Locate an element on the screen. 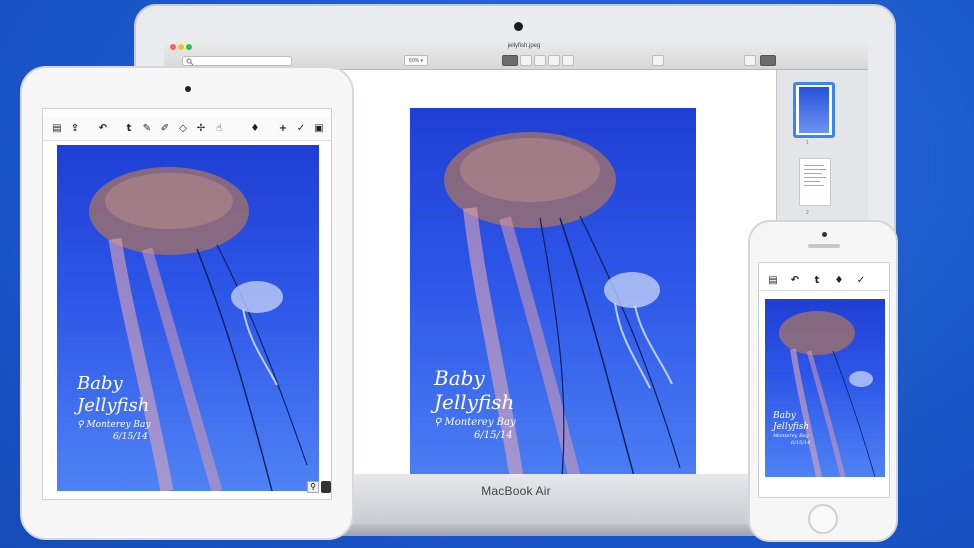 This screenshot has width=974, height=548. ipad-home-button is located at coordinates (188, 521).